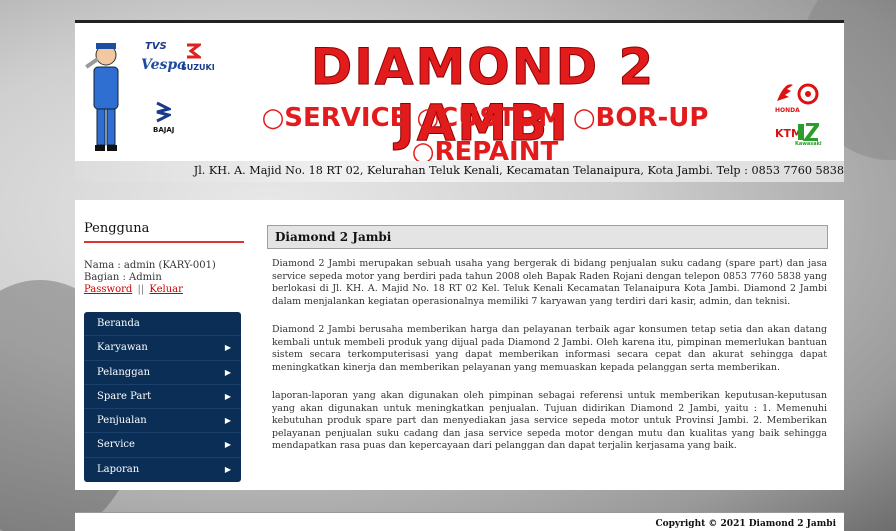  I want to click on user-role: Bagian : Admin, so click(123, 277).